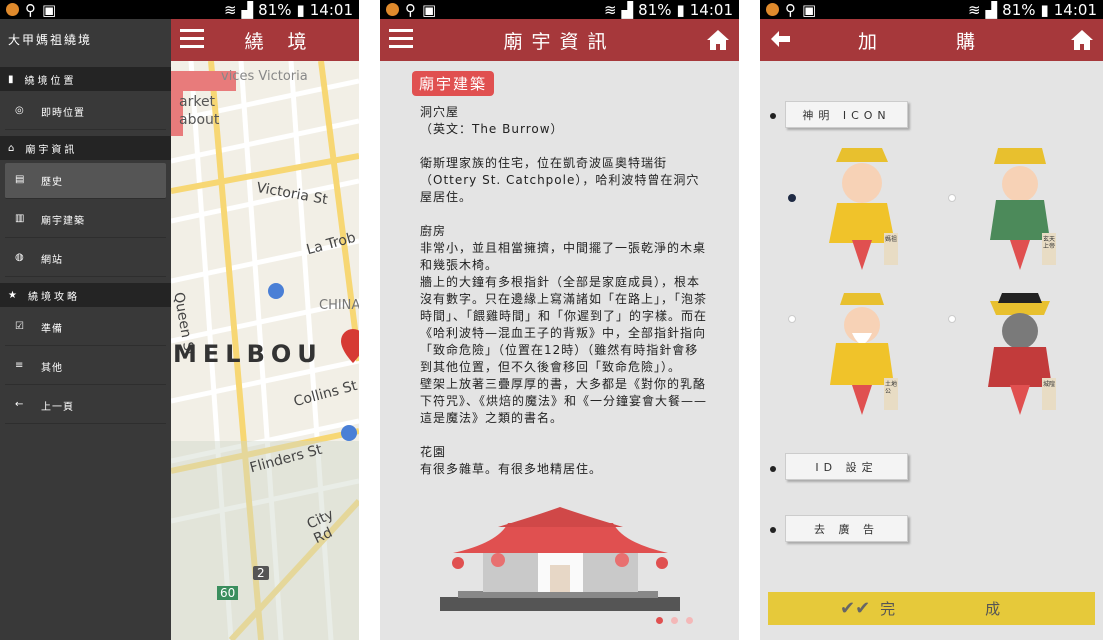 Image resolution: width=1103 pixels, height=640 pixels. I want to click on drawer-menu-item: ▤ 歷史, so click(85, 181).